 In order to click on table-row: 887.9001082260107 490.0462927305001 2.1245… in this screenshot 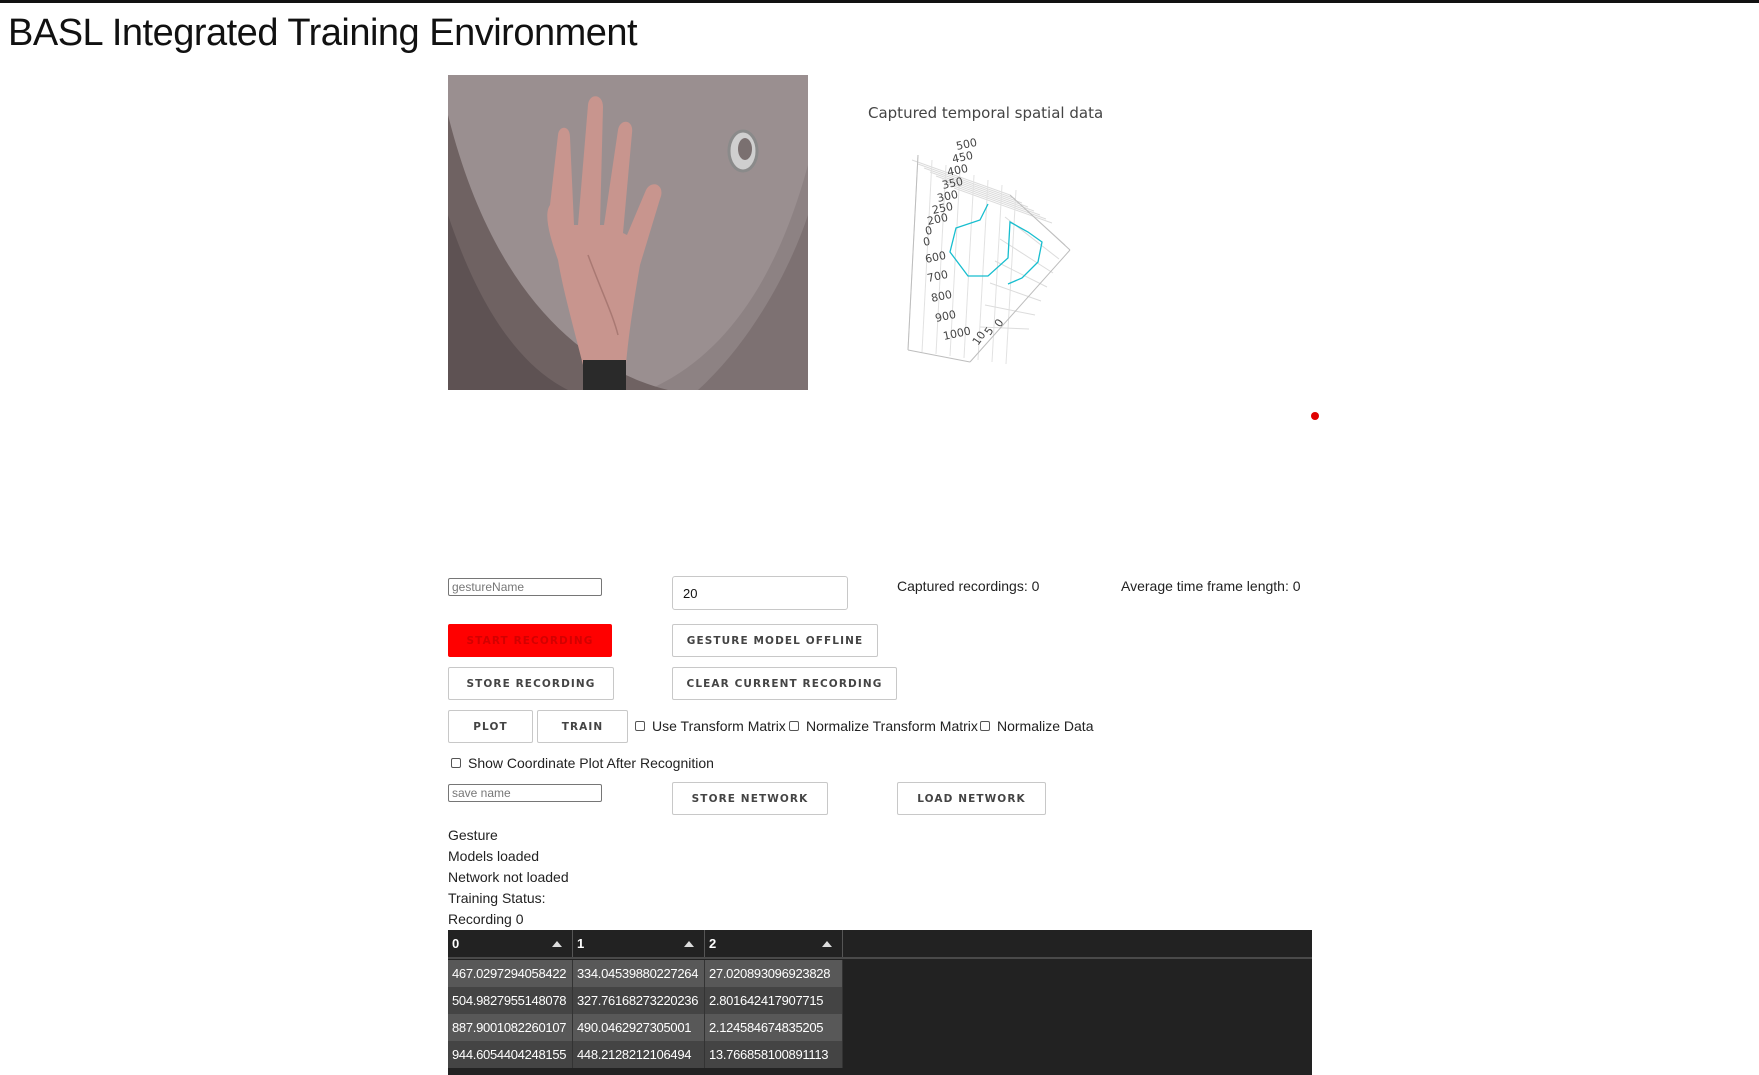, I will do `click(645, 1027)`.